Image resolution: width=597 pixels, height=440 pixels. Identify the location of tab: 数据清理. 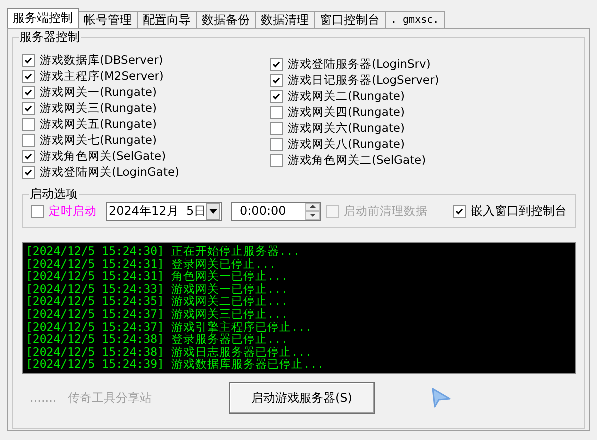
(285, 19).